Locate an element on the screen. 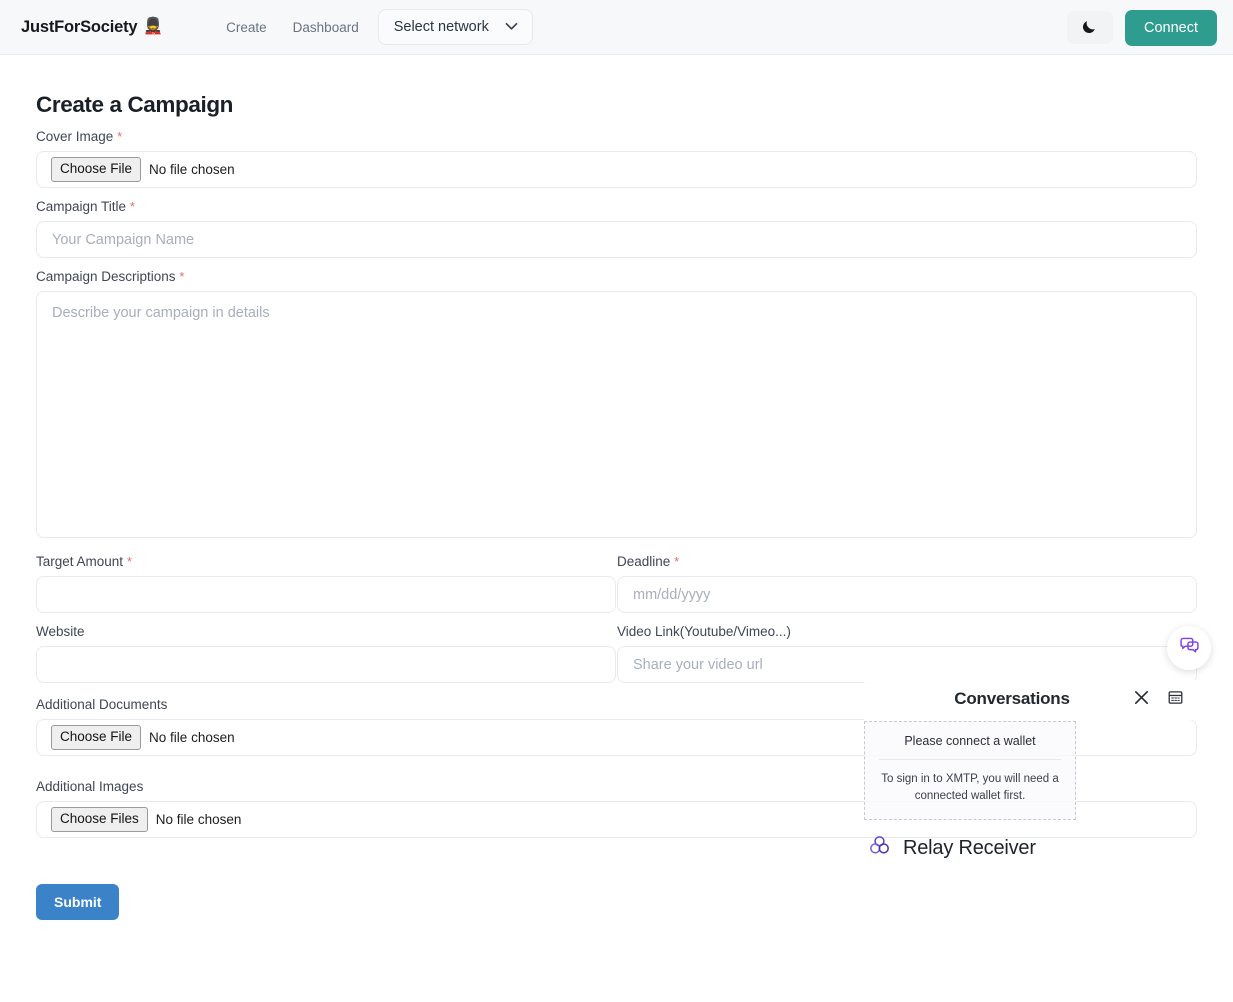 This screenshot has width=1233, height=1002. brand-emoji-icon: 💂 is located at coordinates (153, 26).